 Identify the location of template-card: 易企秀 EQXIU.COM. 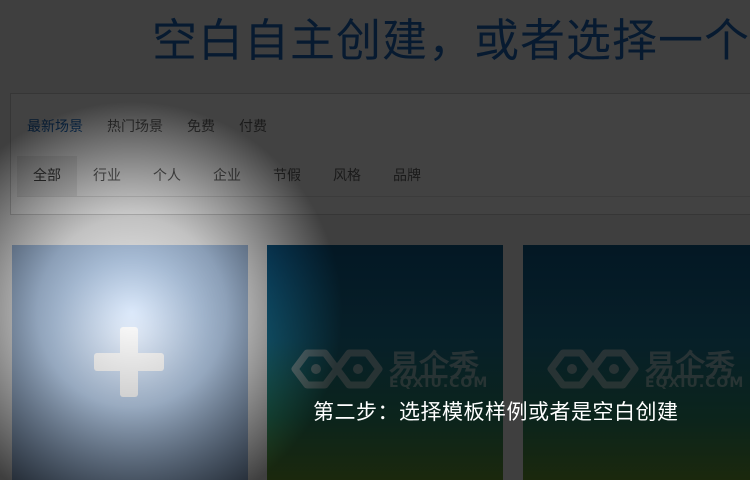
(636, 362).